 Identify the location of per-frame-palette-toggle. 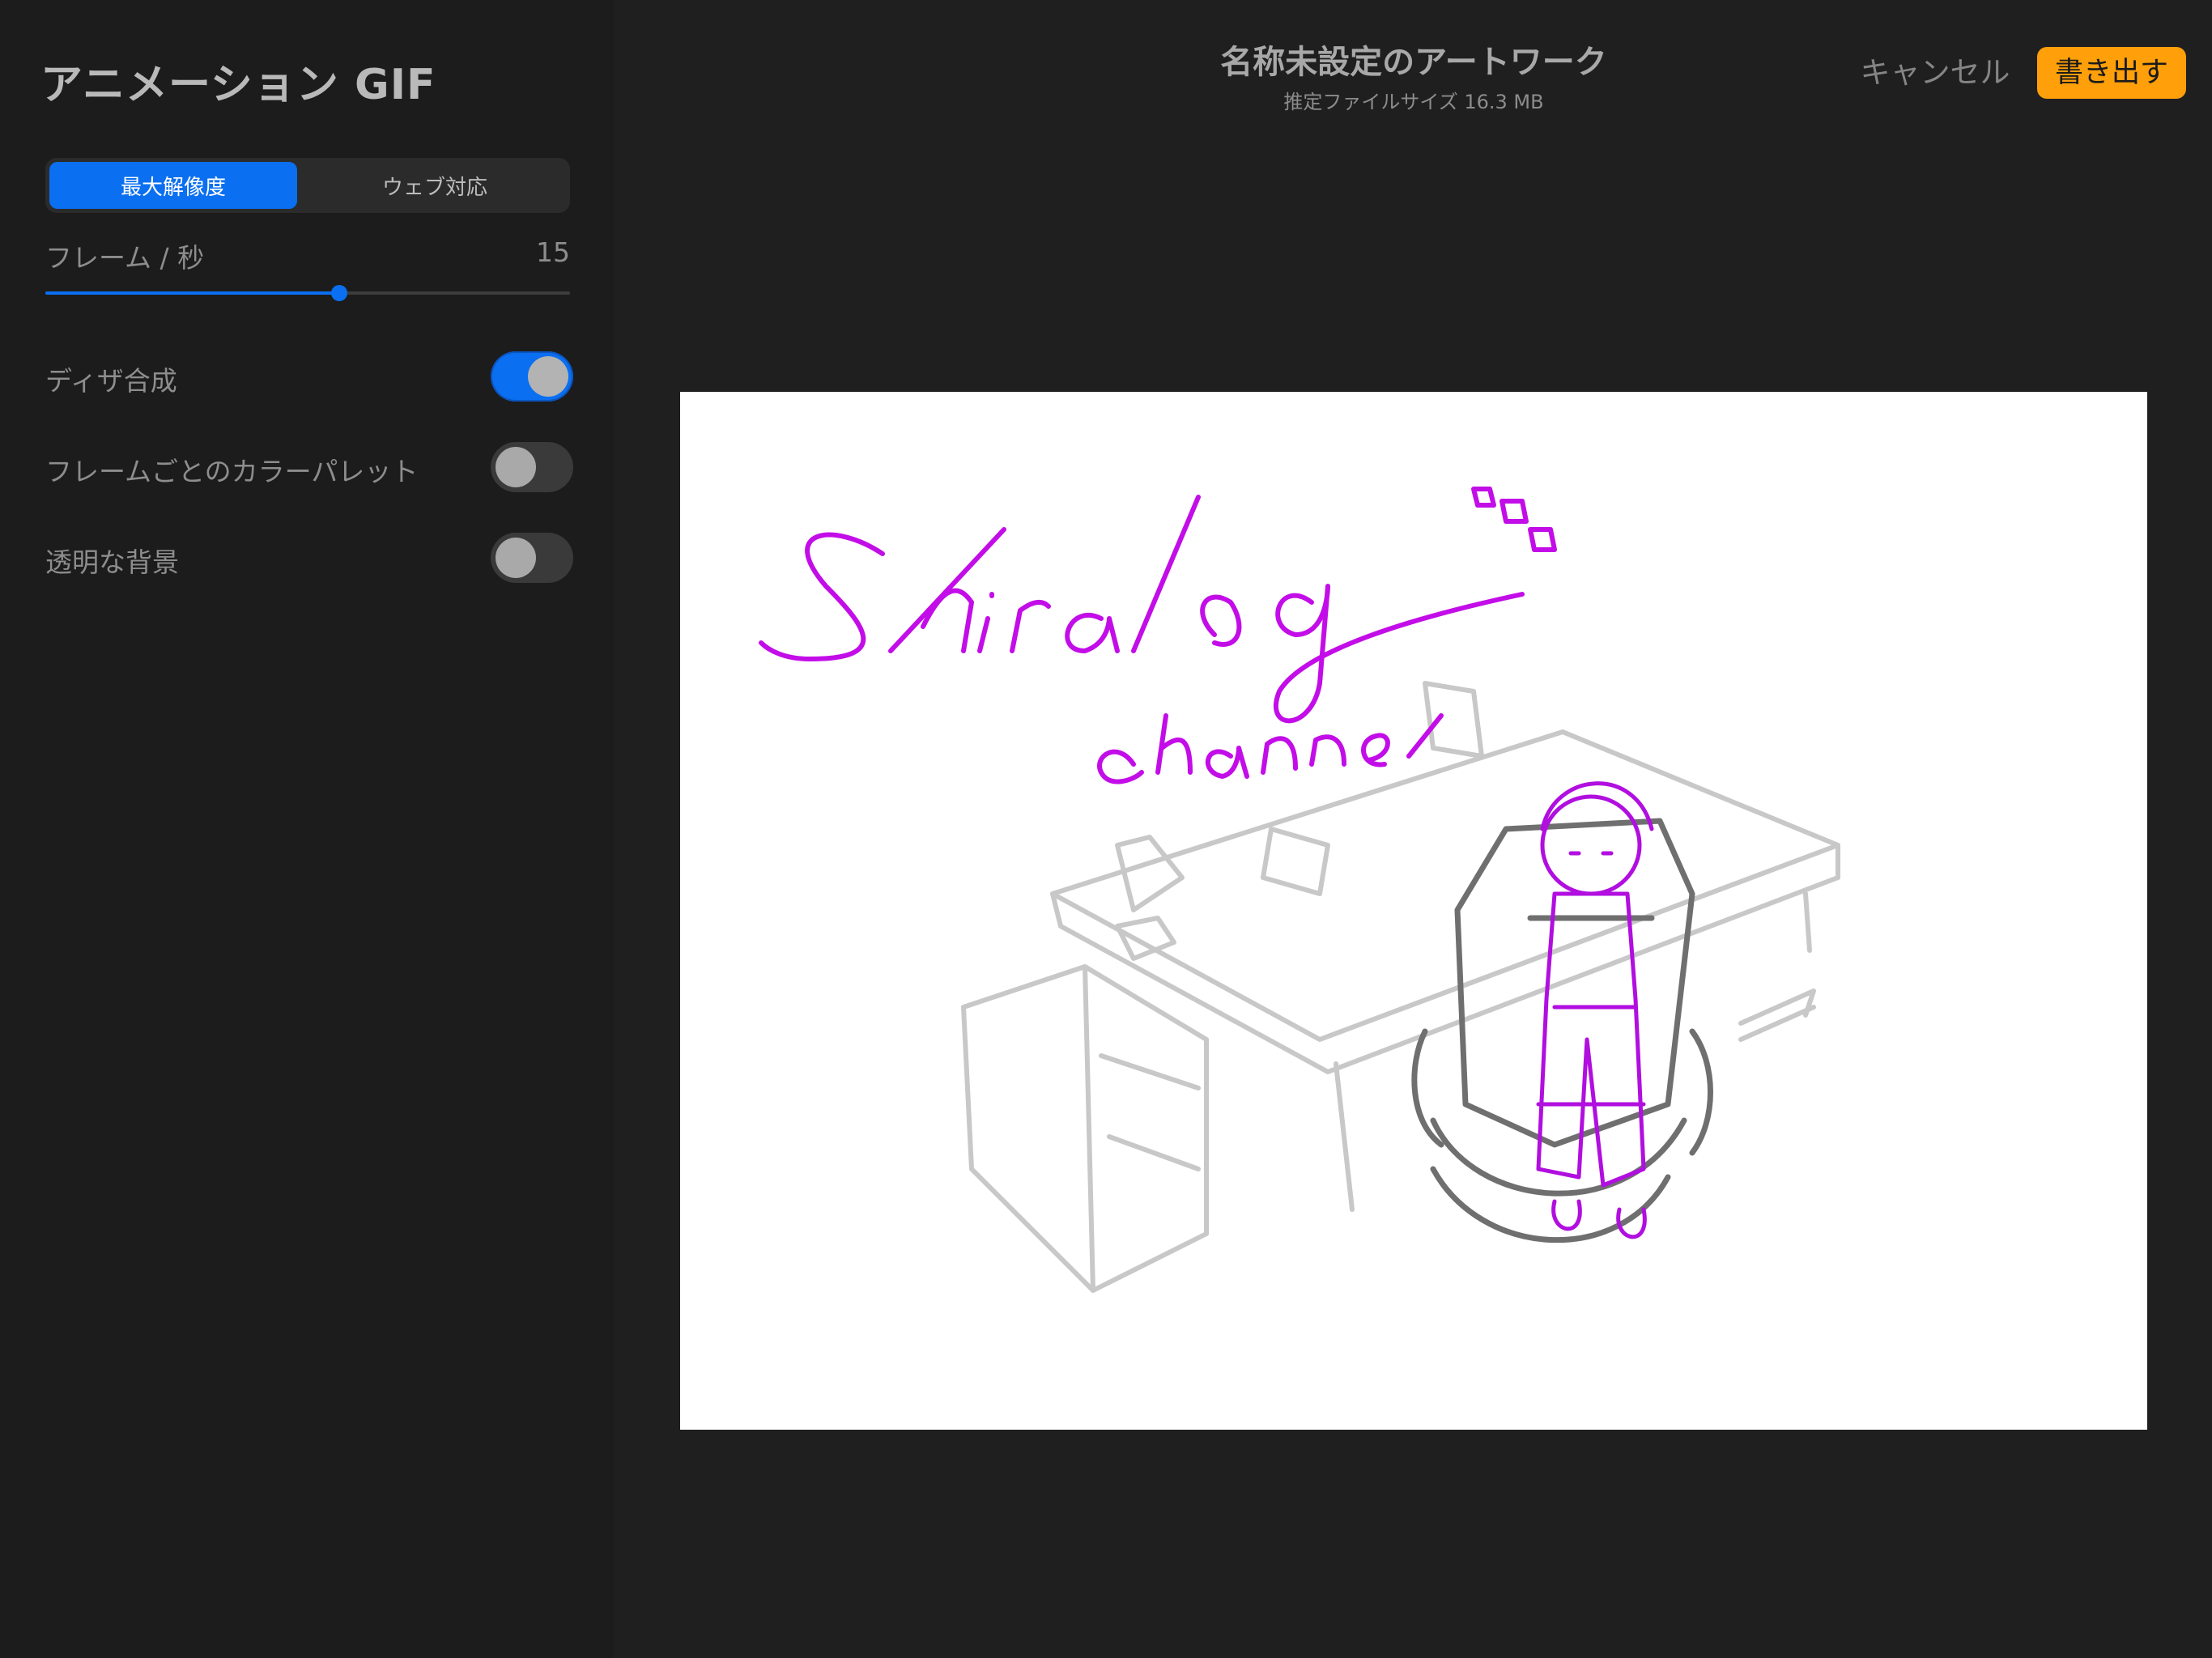
(532, 467).